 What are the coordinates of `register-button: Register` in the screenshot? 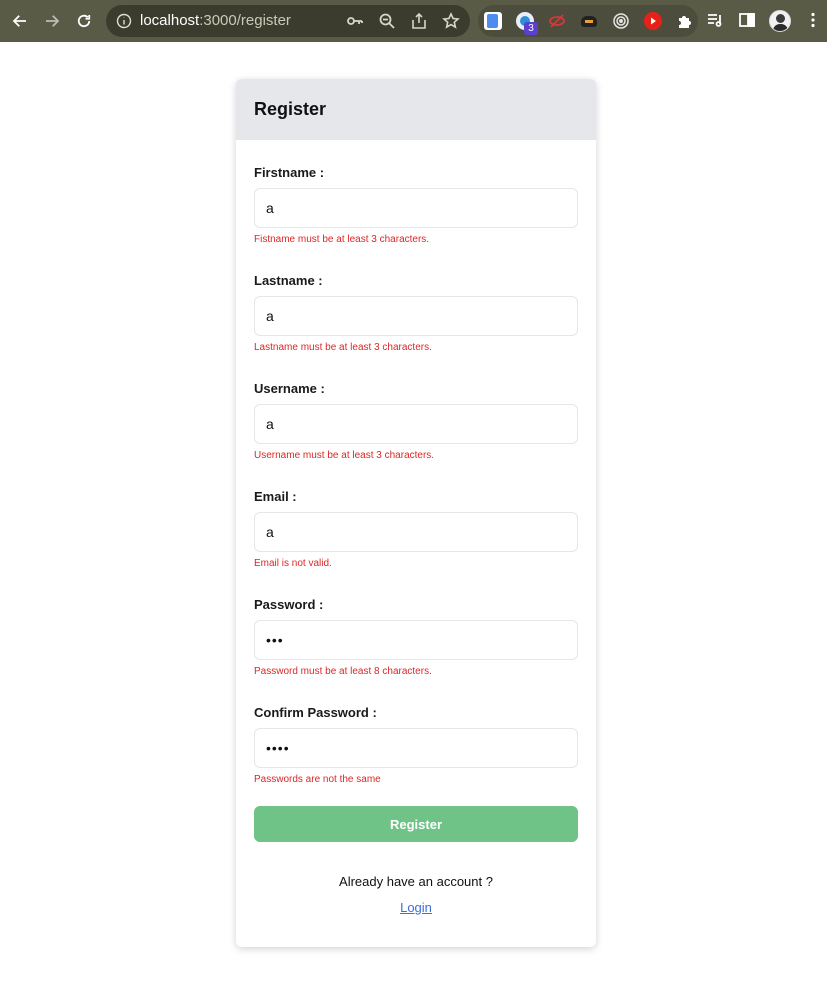 It's located at (416, 824).